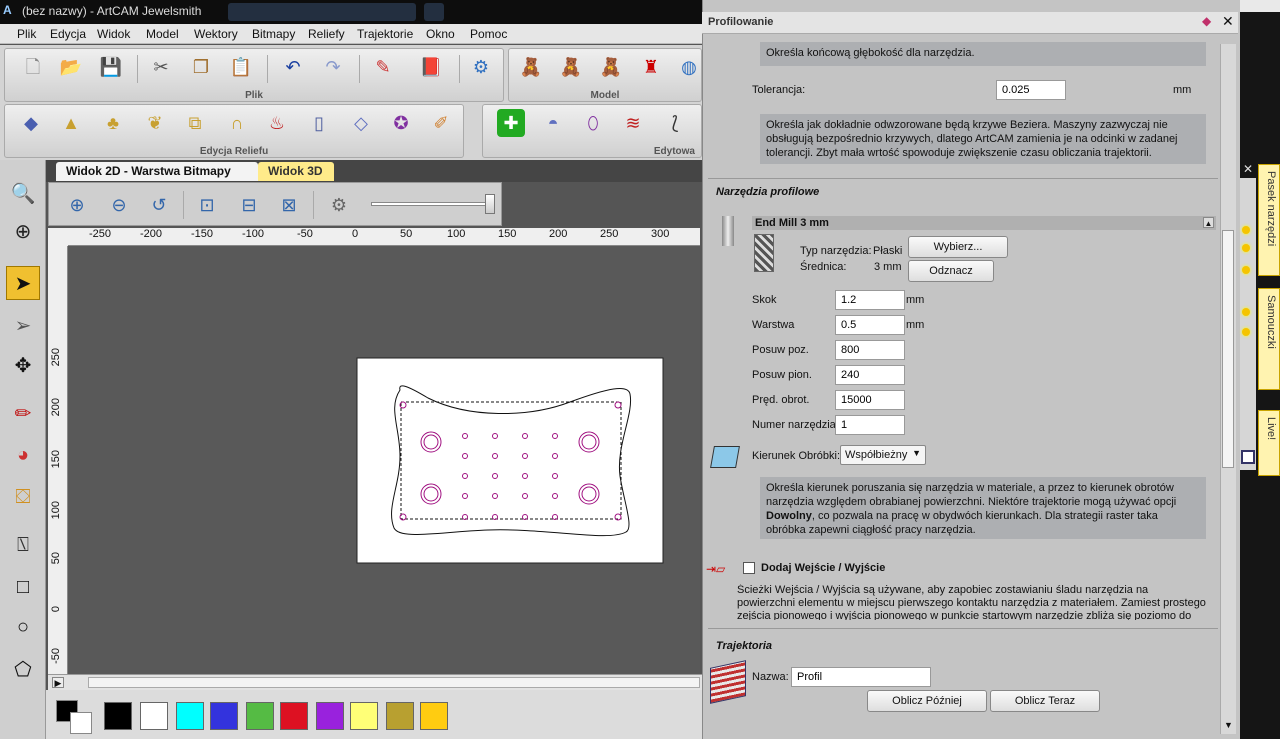 This screenshot has height=739, width=1280. Describe the element at coordinates (434, 12) in the screenshot. I see `taskbar-item-small` at that location.